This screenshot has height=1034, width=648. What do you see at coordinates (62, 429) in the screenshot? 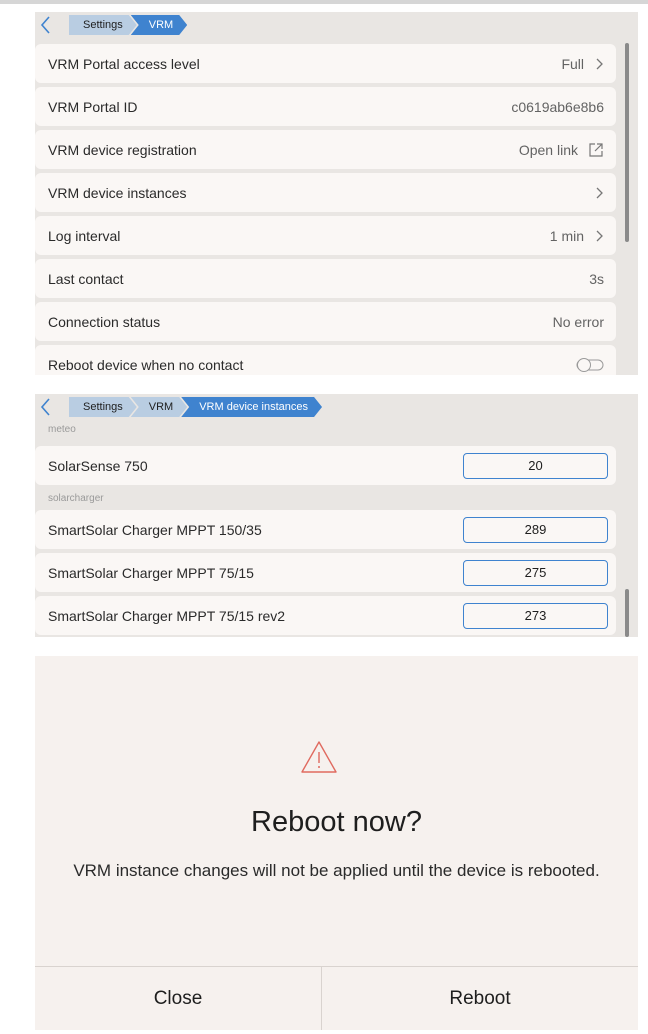
I see `section-label-meteo: meteo` at bounding box center [62, 429].